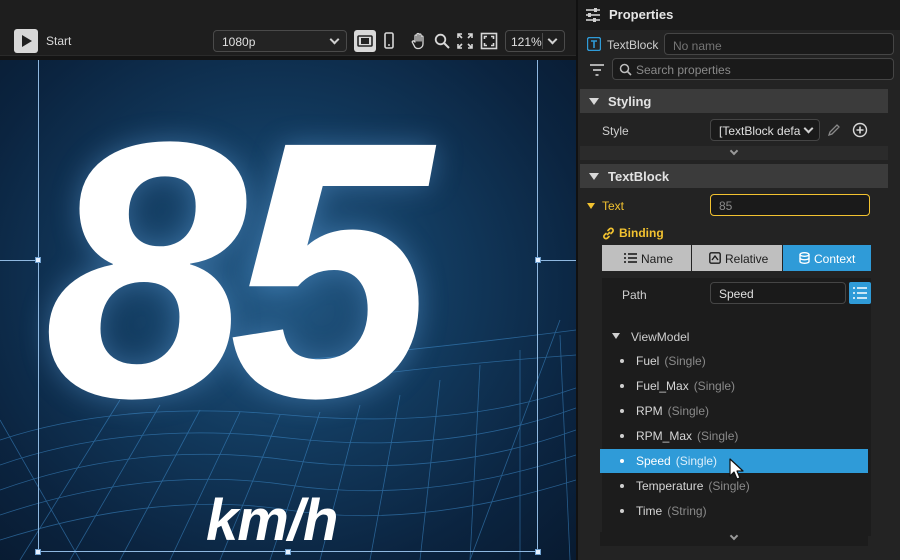  What do you see at coordinates (594, 44) in the screenshot?
I see `textblock-type-icon` at bounding box center [594, 44].